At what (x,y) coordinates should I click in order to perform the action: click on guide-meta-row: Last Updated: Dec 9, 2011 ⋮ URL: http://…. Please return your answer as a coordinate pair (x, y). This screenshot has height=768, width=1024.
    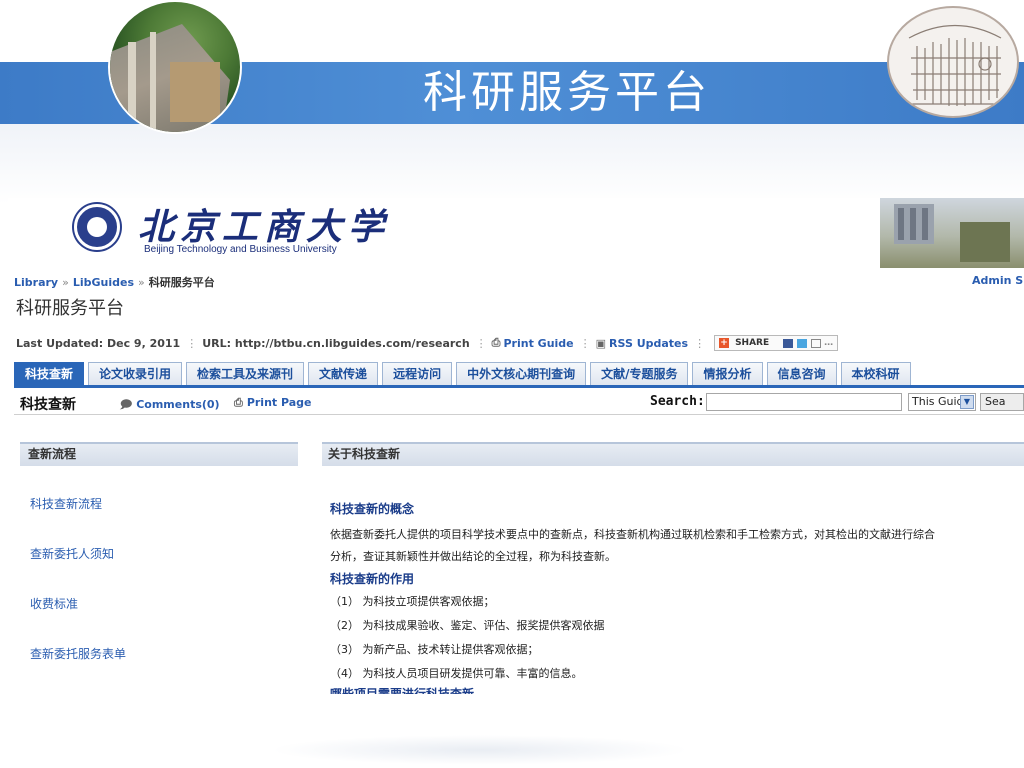
    Looking at the image, I should click on (427, 343).